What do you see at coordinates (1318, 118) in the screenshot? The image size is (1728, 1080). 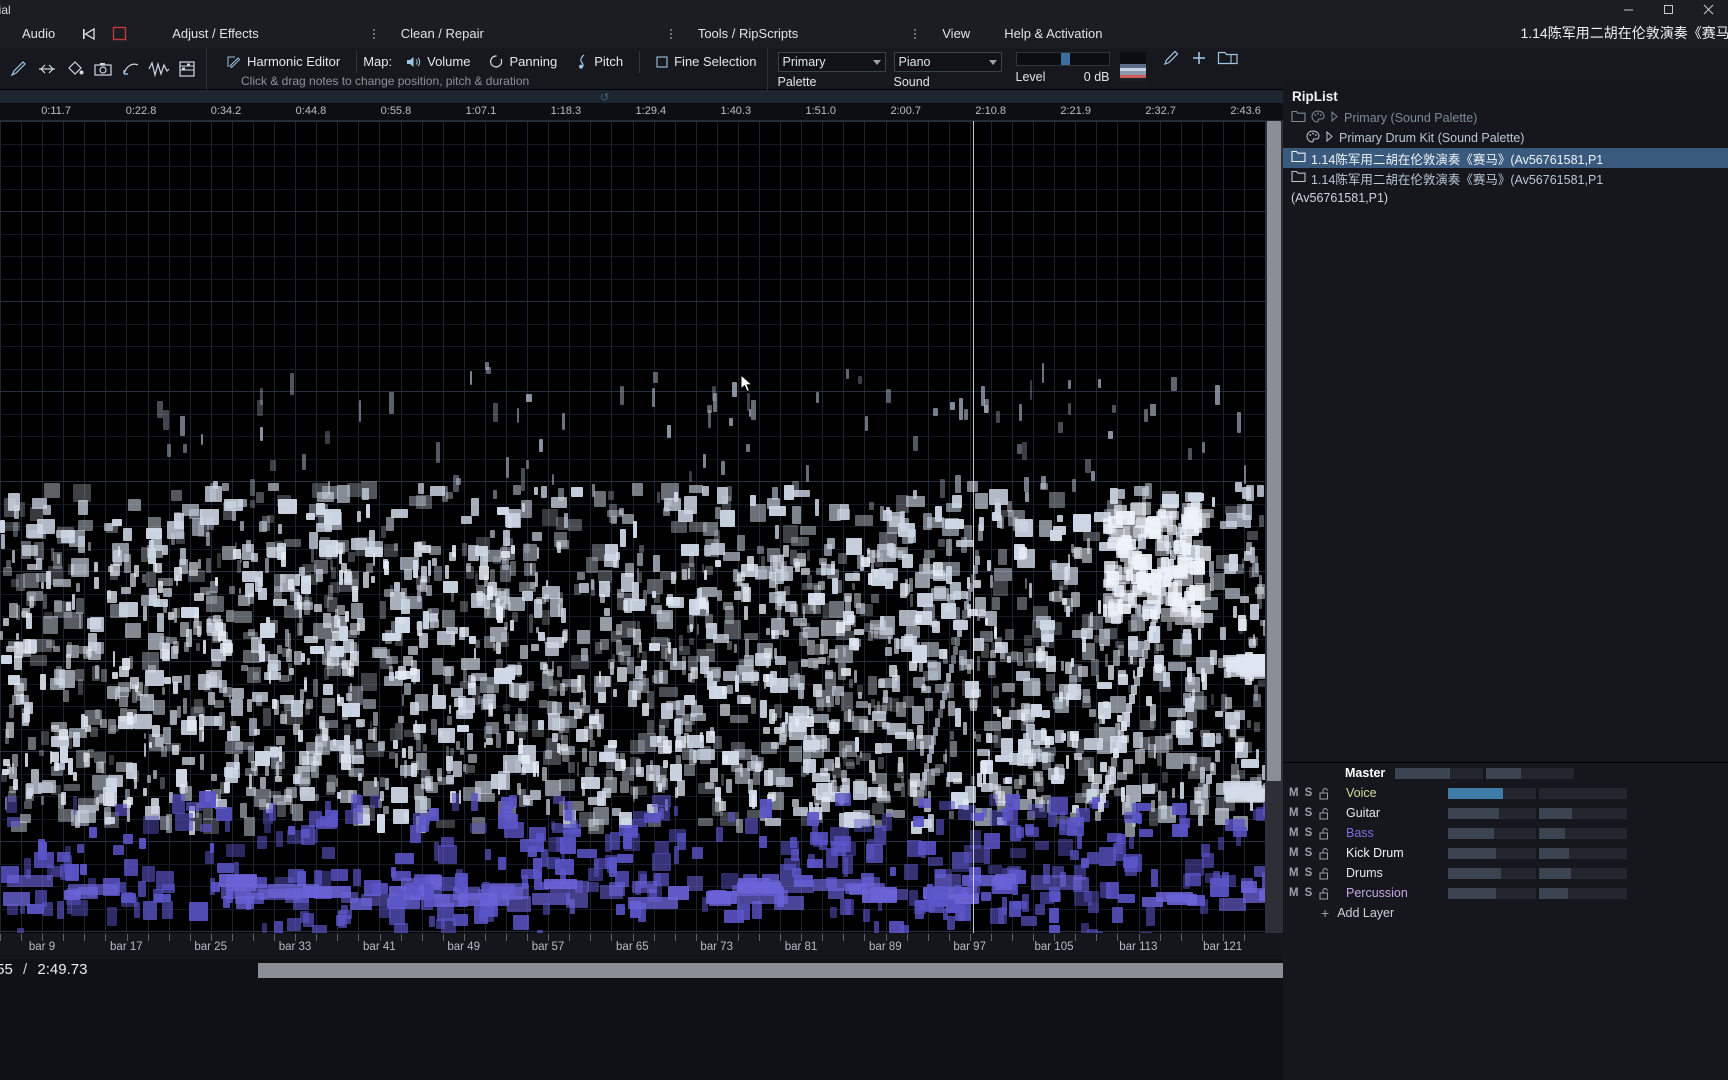 I see `palette-icon` at bounding box center [1318, 118].